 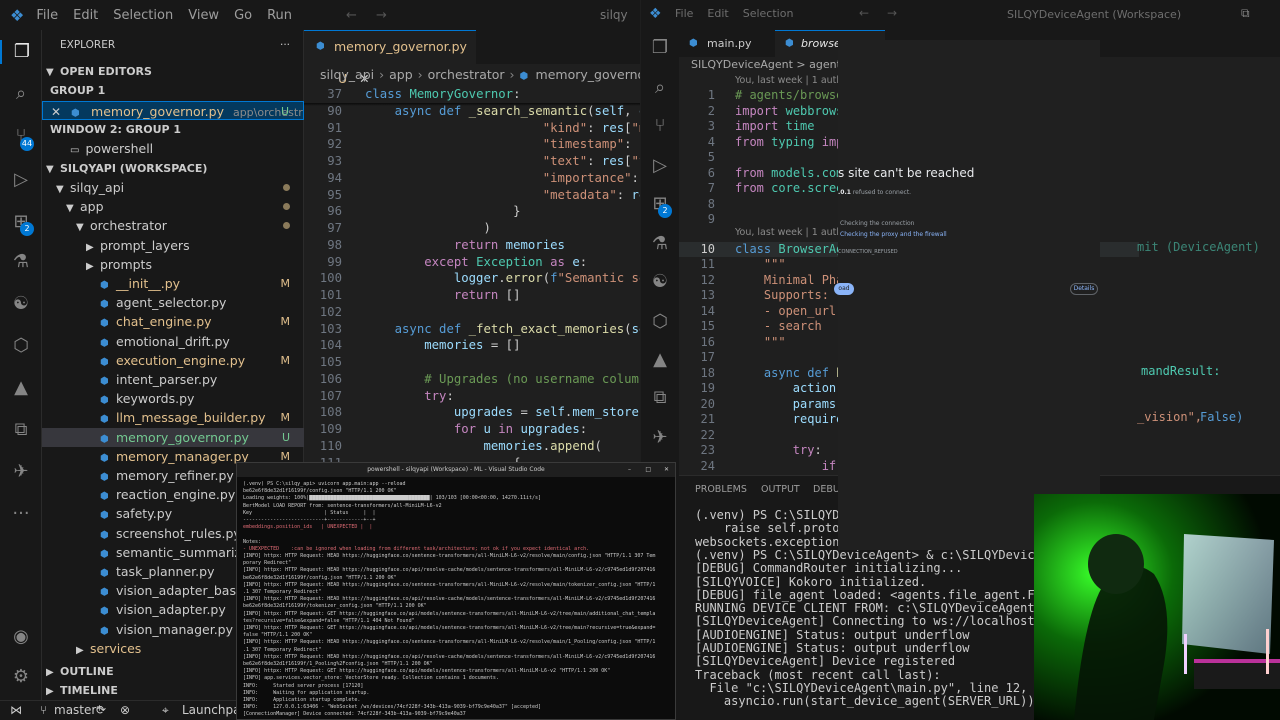 What do you see at coordinates (173, 417) in the screenshot?
I see `tree-item: ⬢ llm_message_builder.py M` at bounding box center [173, 417].